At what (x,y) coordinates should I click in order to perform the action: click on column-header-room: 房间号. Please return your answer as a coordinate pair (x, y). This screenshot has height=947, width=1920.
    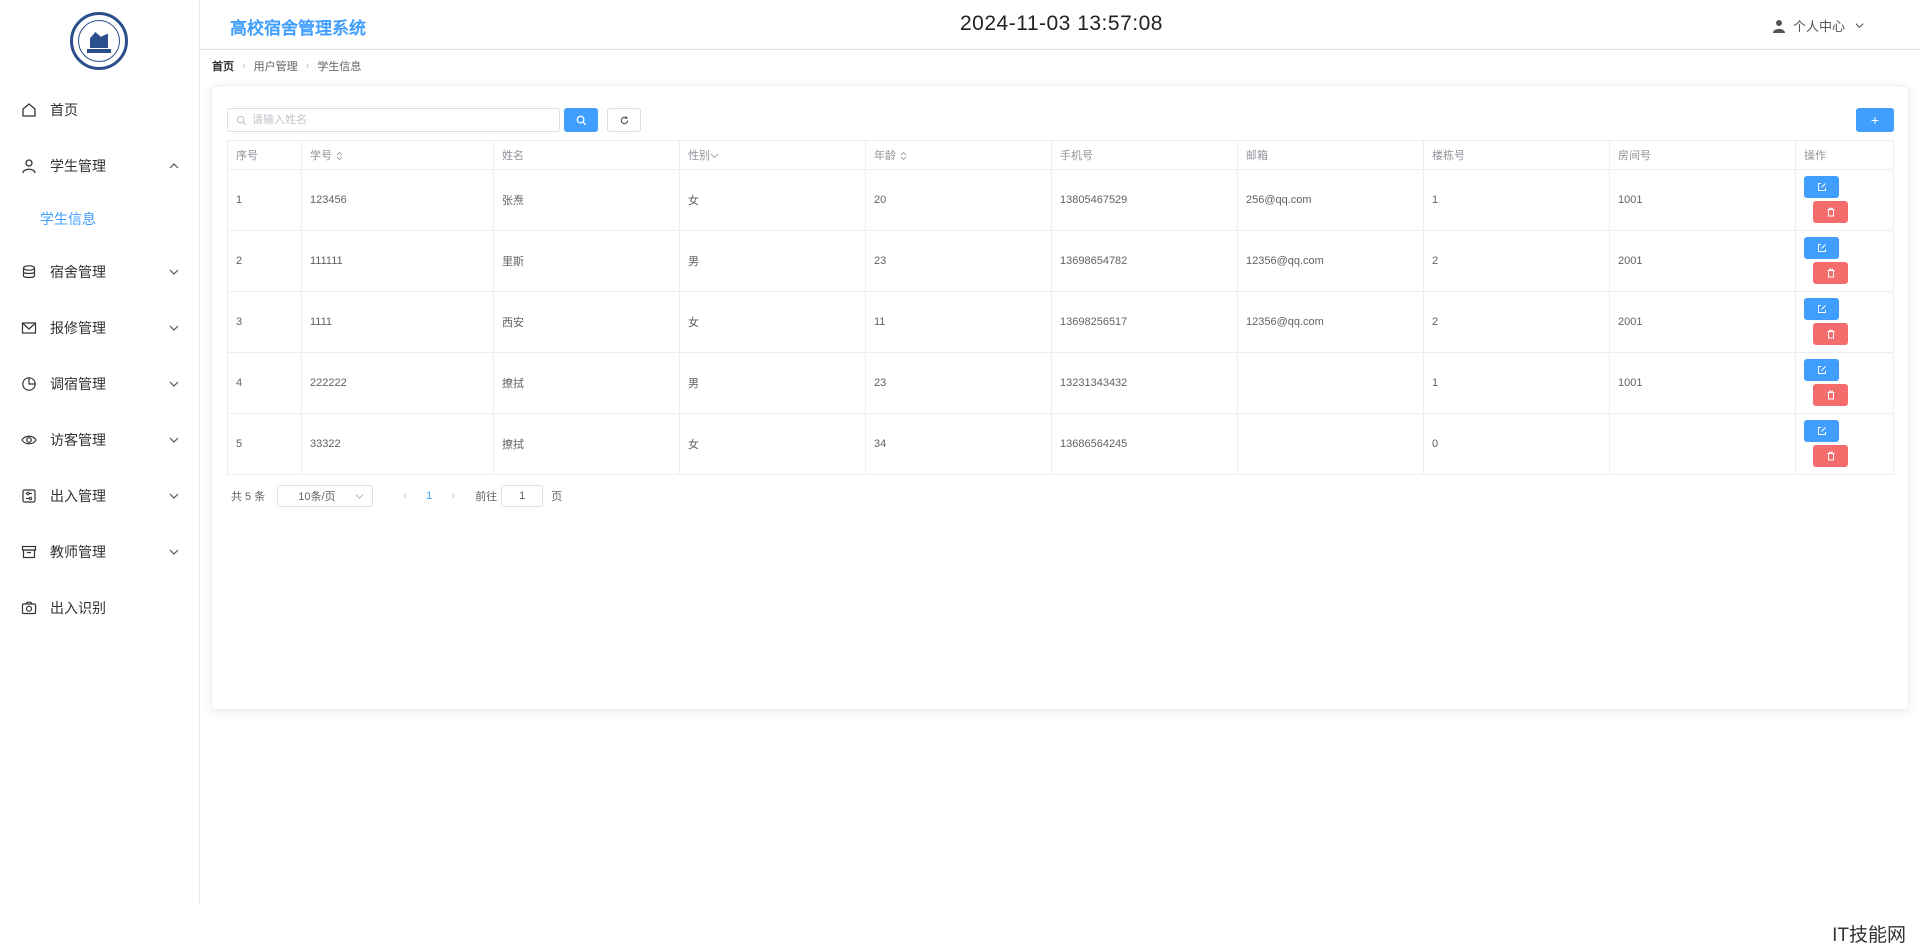
    Looking at the image, I should click on (1702, 155).